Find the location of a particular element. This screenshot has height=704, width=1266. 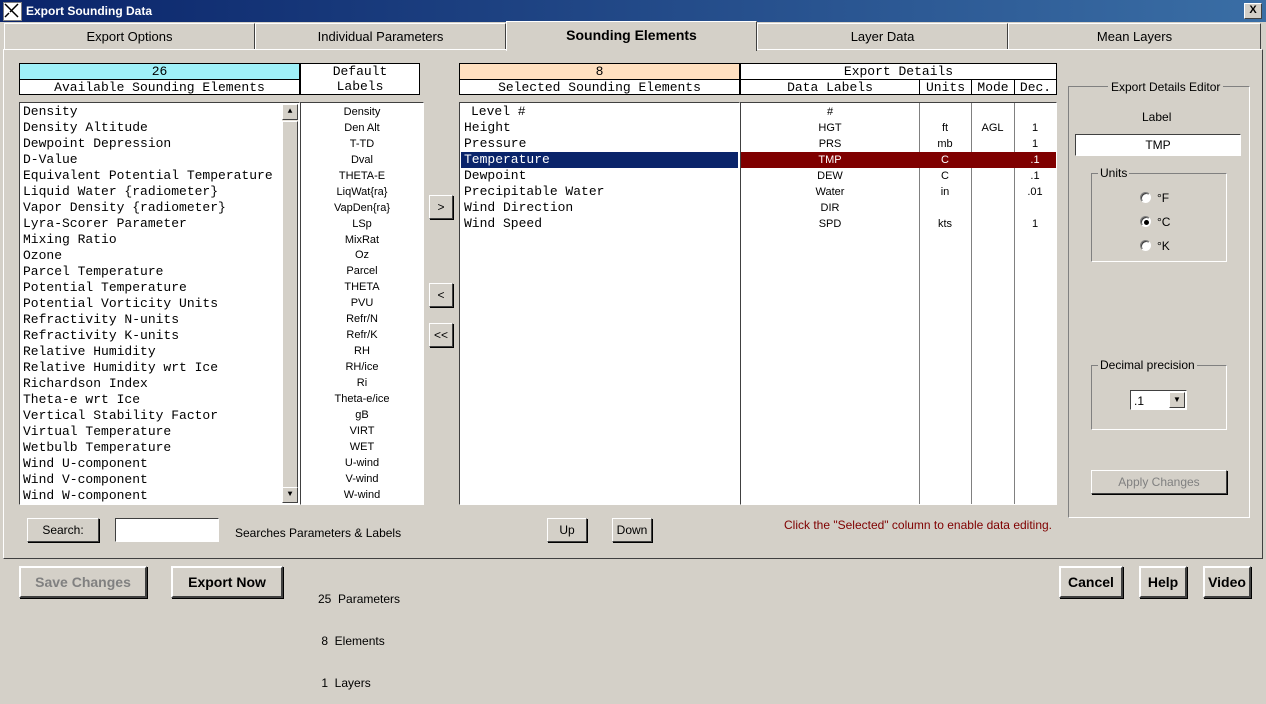

save-changes-button: Save Changes is located at coordinates (83, 582).